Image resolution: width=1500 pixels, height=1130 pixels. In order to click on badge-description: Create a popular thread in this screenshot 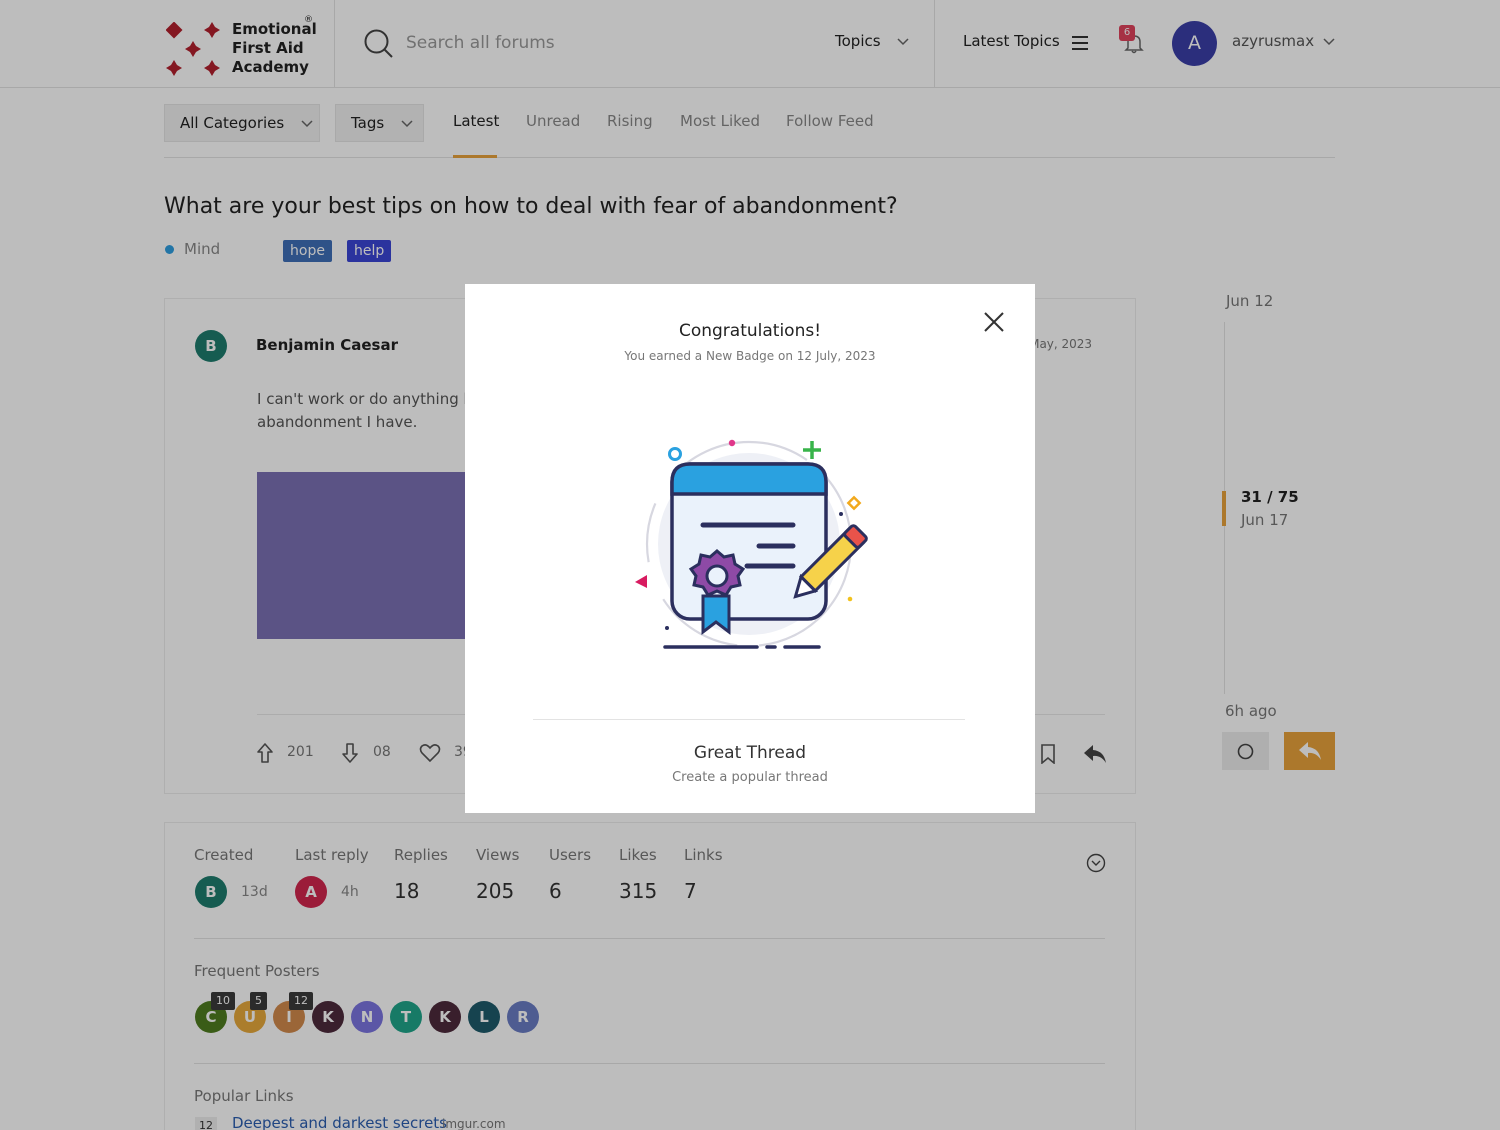, I will do `click(750, 777)`.